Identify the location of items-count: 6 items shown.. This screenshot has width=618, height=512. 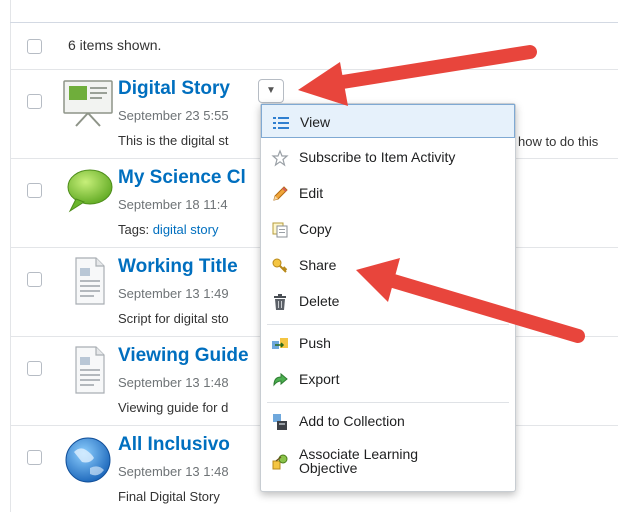
(115, 45).